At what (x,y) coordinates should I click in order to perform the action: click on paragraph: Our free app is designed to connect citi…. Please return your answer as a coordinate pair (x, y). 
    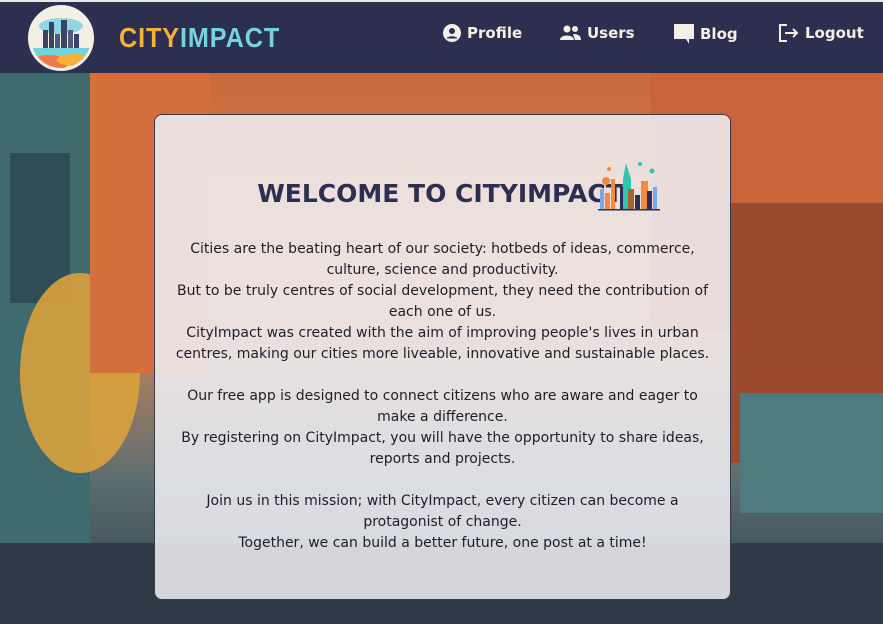
    Looking at the image, I should click on (442, 427).